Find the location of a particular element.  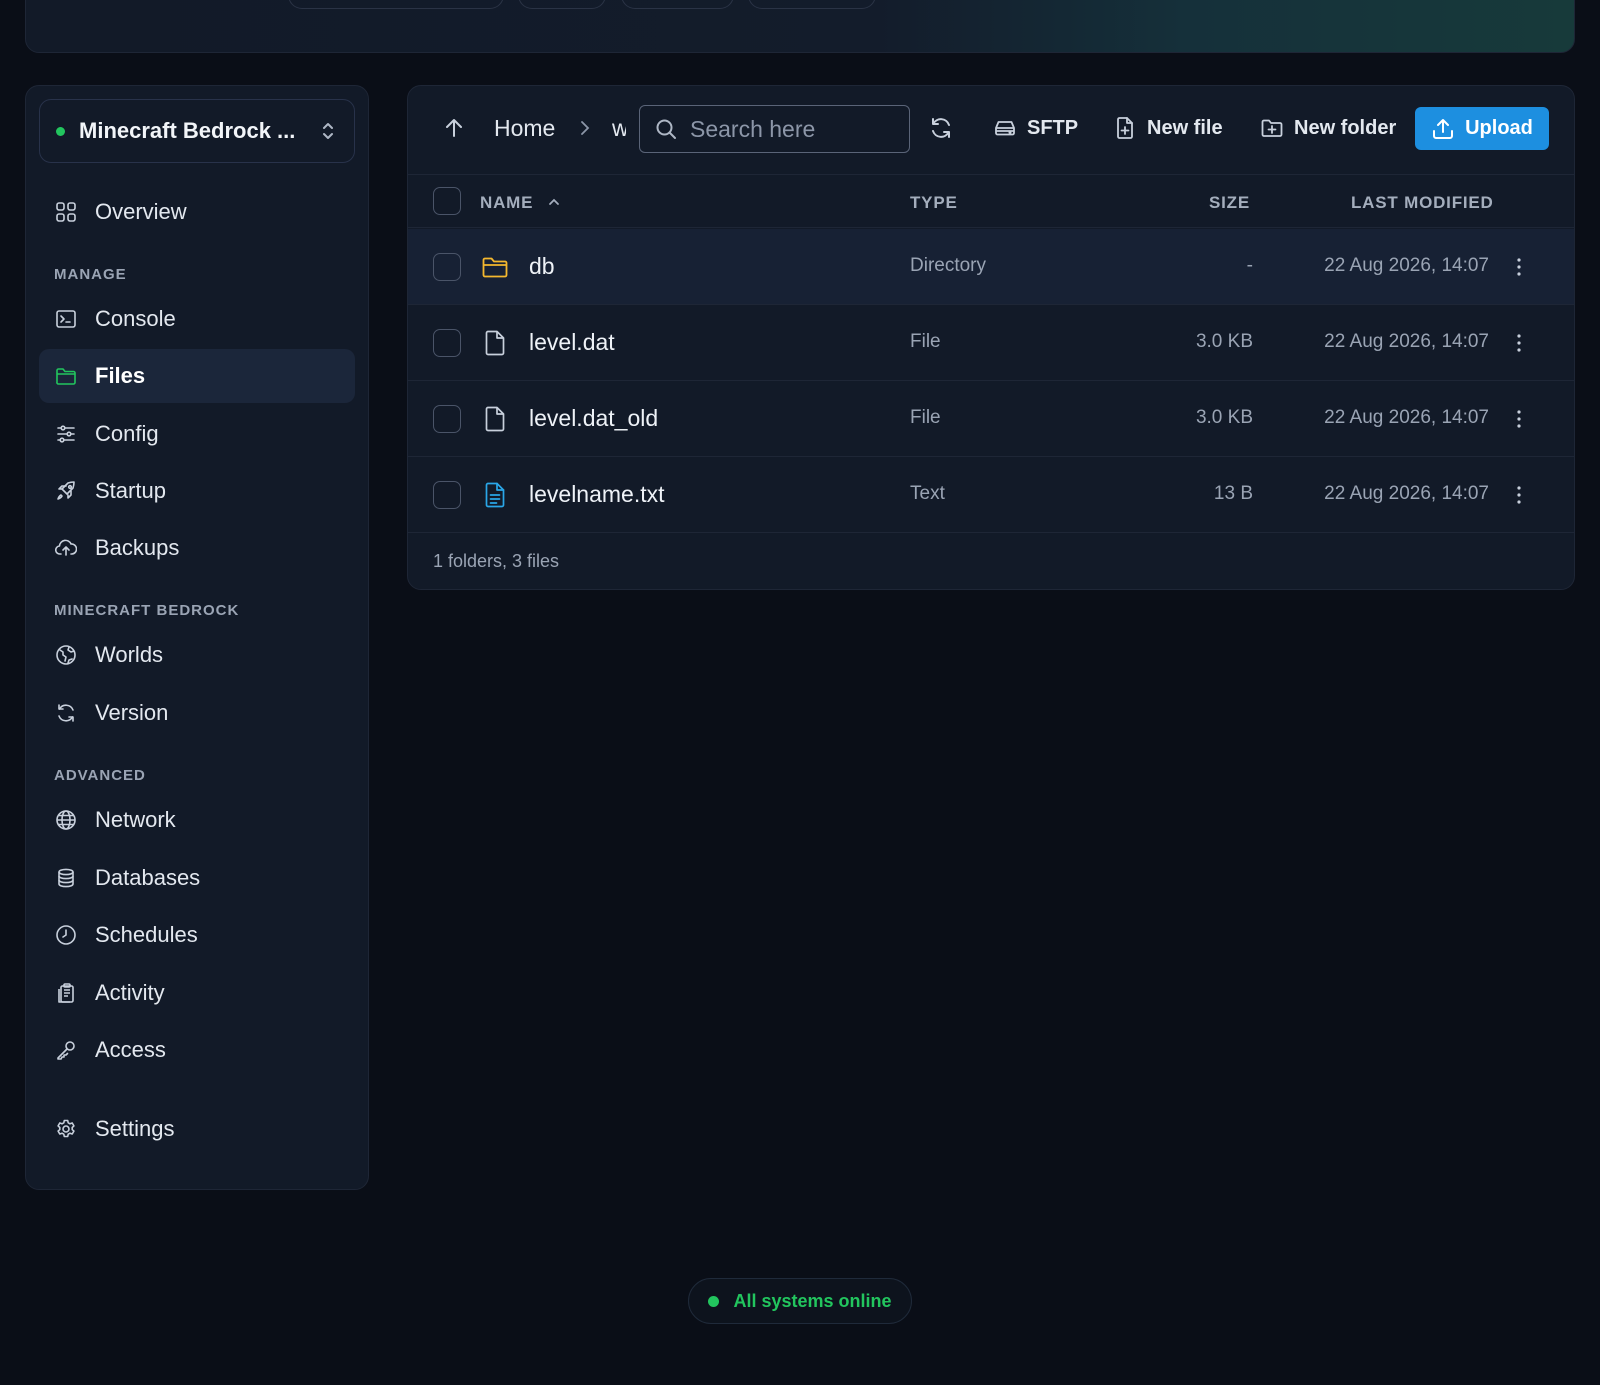

sidebar-item-settings: Settings is located at coordinates (197, 1129).